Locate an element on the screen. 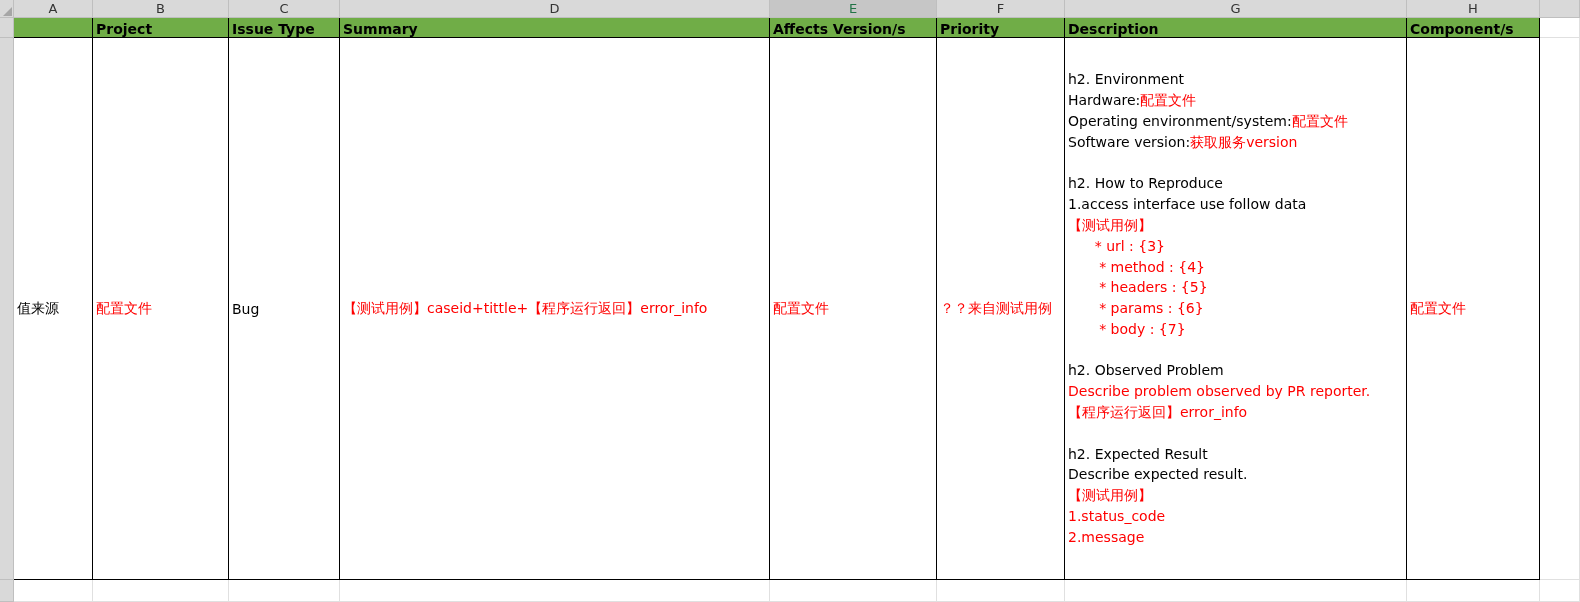 Image resolution: width=1580 pixels, height=602 pixels. column-header: C is located at coordinates (284, 9).